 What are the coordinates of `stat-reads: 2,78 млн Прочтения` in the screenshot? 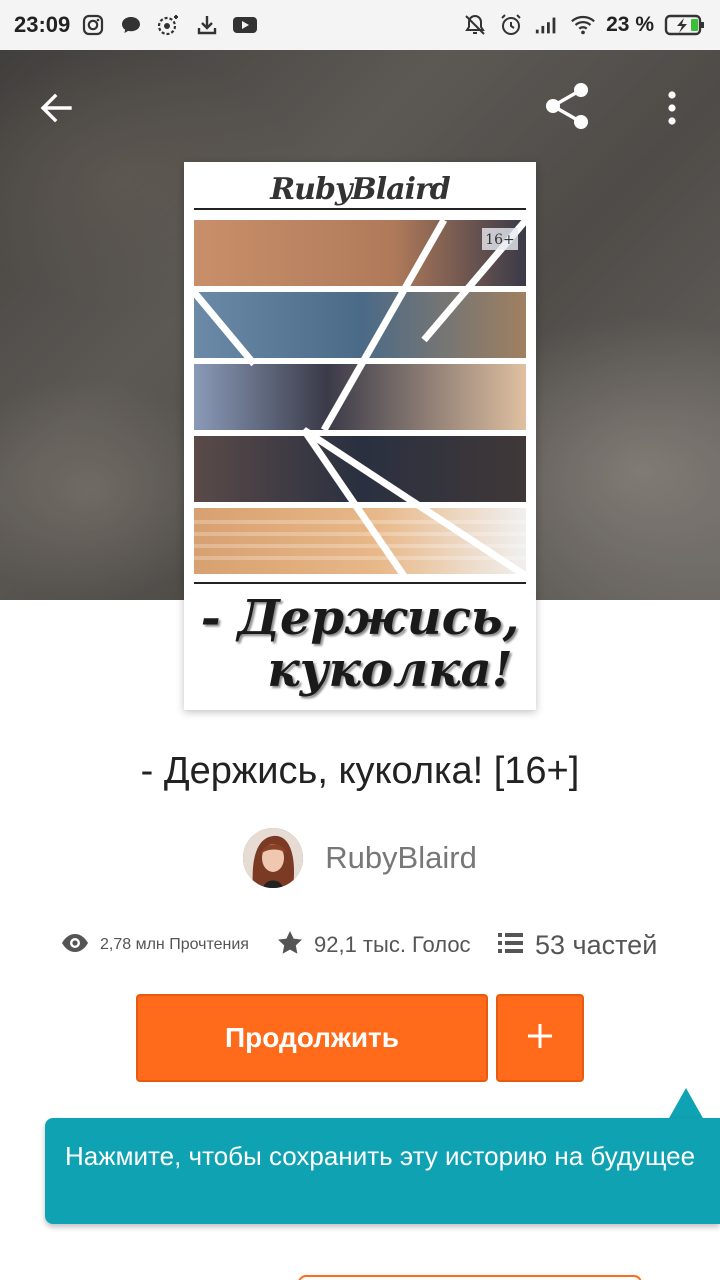 It's located at (154, 945).